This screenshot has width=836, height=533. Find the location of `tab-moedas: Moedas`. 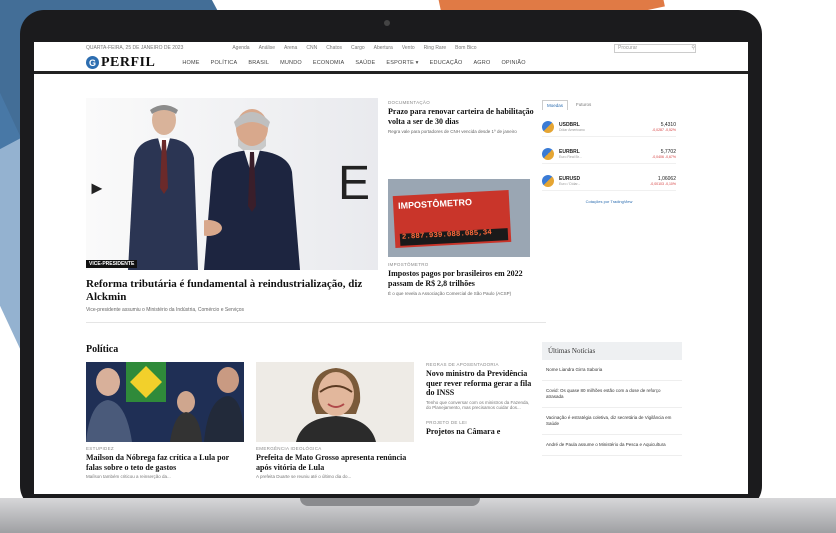

tab-moedas: Moedas is located at coordinates (555, 105).